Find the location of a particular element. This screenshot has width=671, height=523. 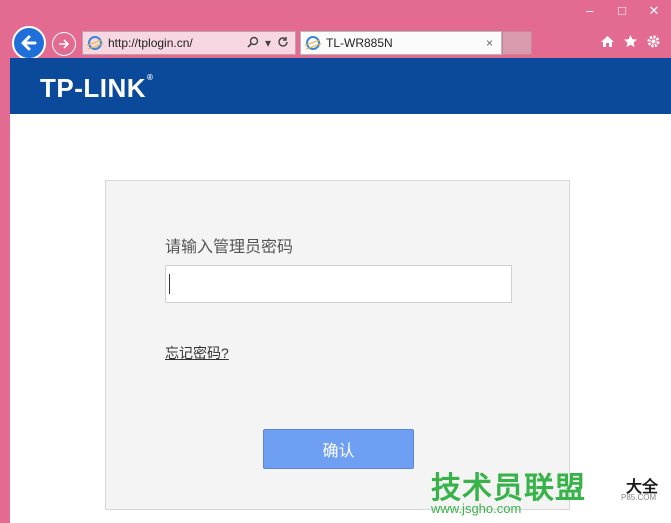

star-icon is located at coordinates (630, 41).